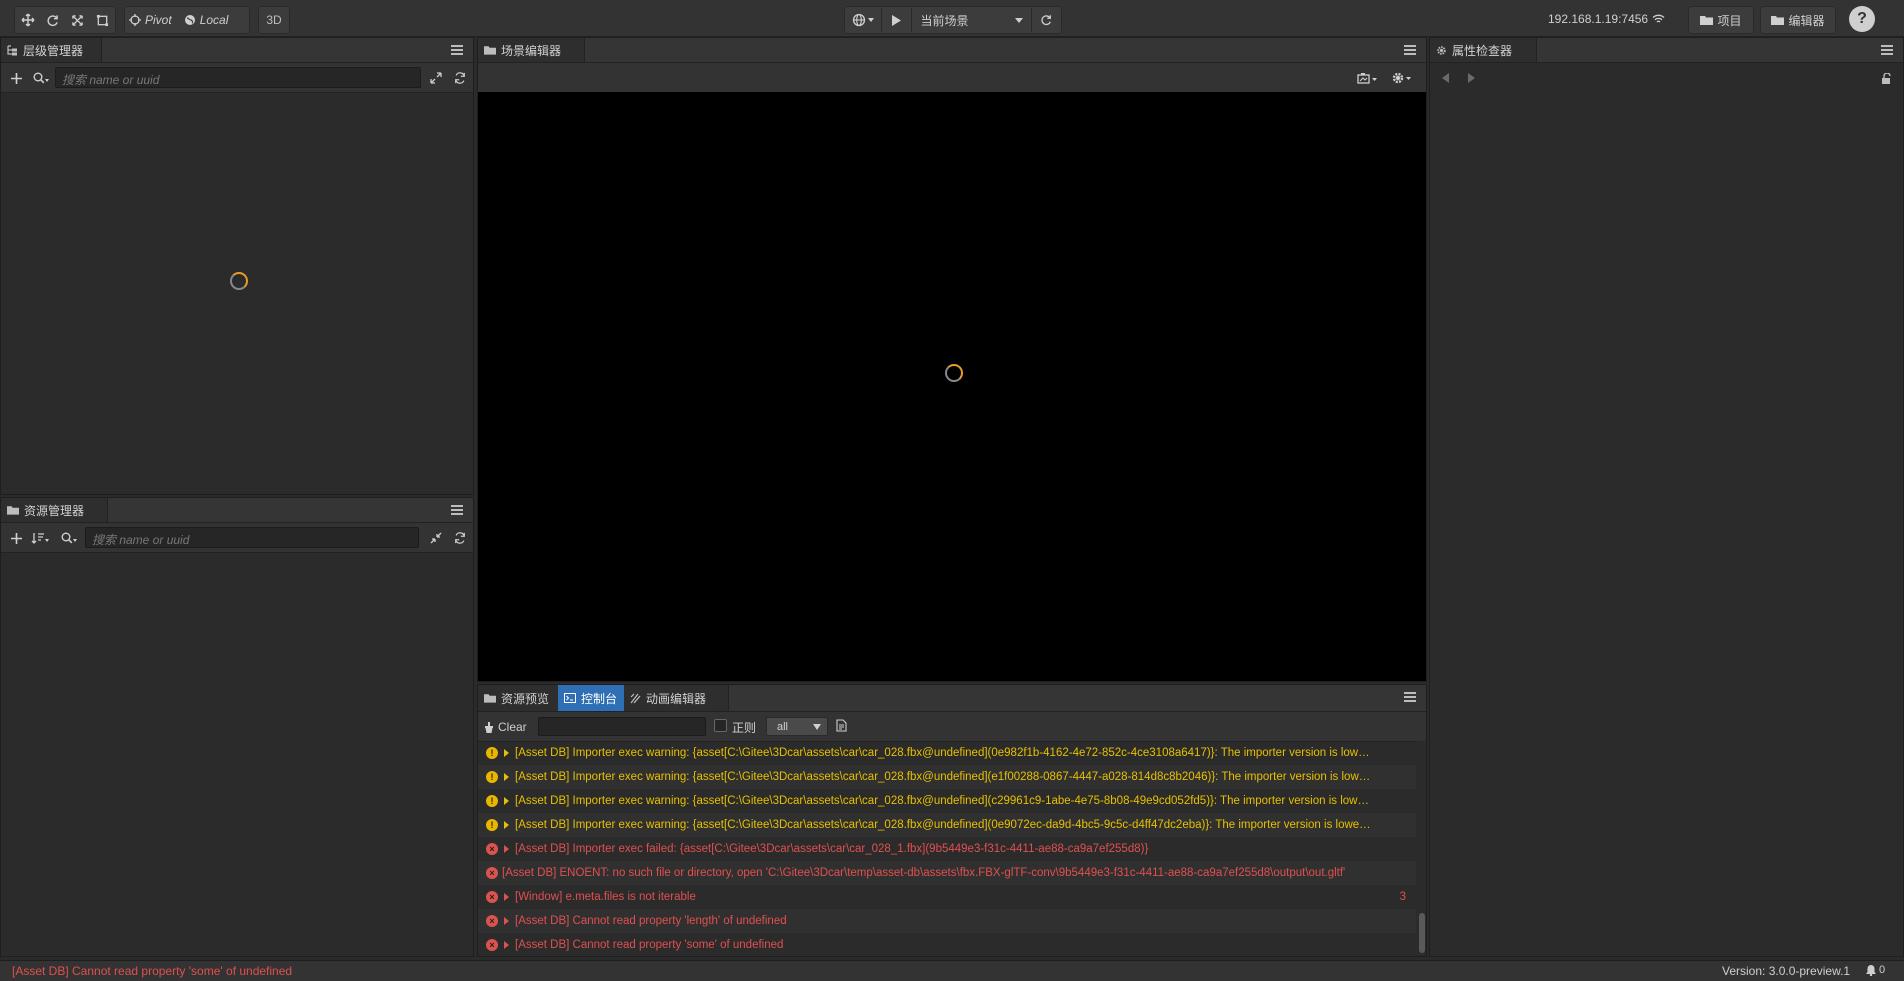 The image size is (1904, 981). What do you see at coordinates (1875, 970) in the screenshot?
I see `notification-button: 0` at bounding box center [1875, 970].